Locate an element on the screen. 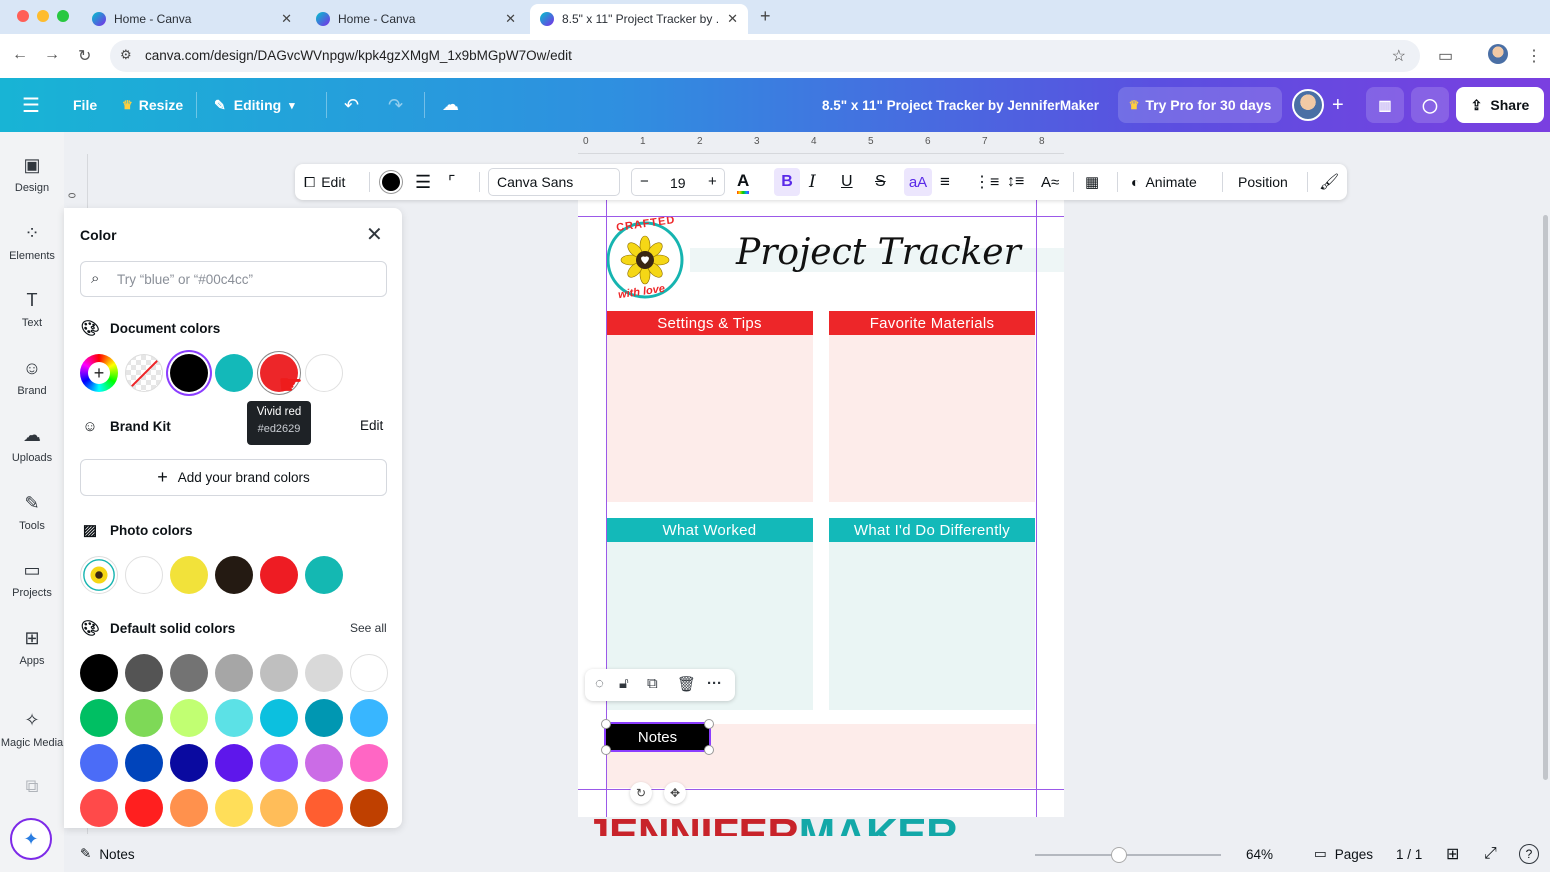 The width and height of the screenshot is (1550, 872). resize-button: ♛ Resize is located at coordinates (152, 105).